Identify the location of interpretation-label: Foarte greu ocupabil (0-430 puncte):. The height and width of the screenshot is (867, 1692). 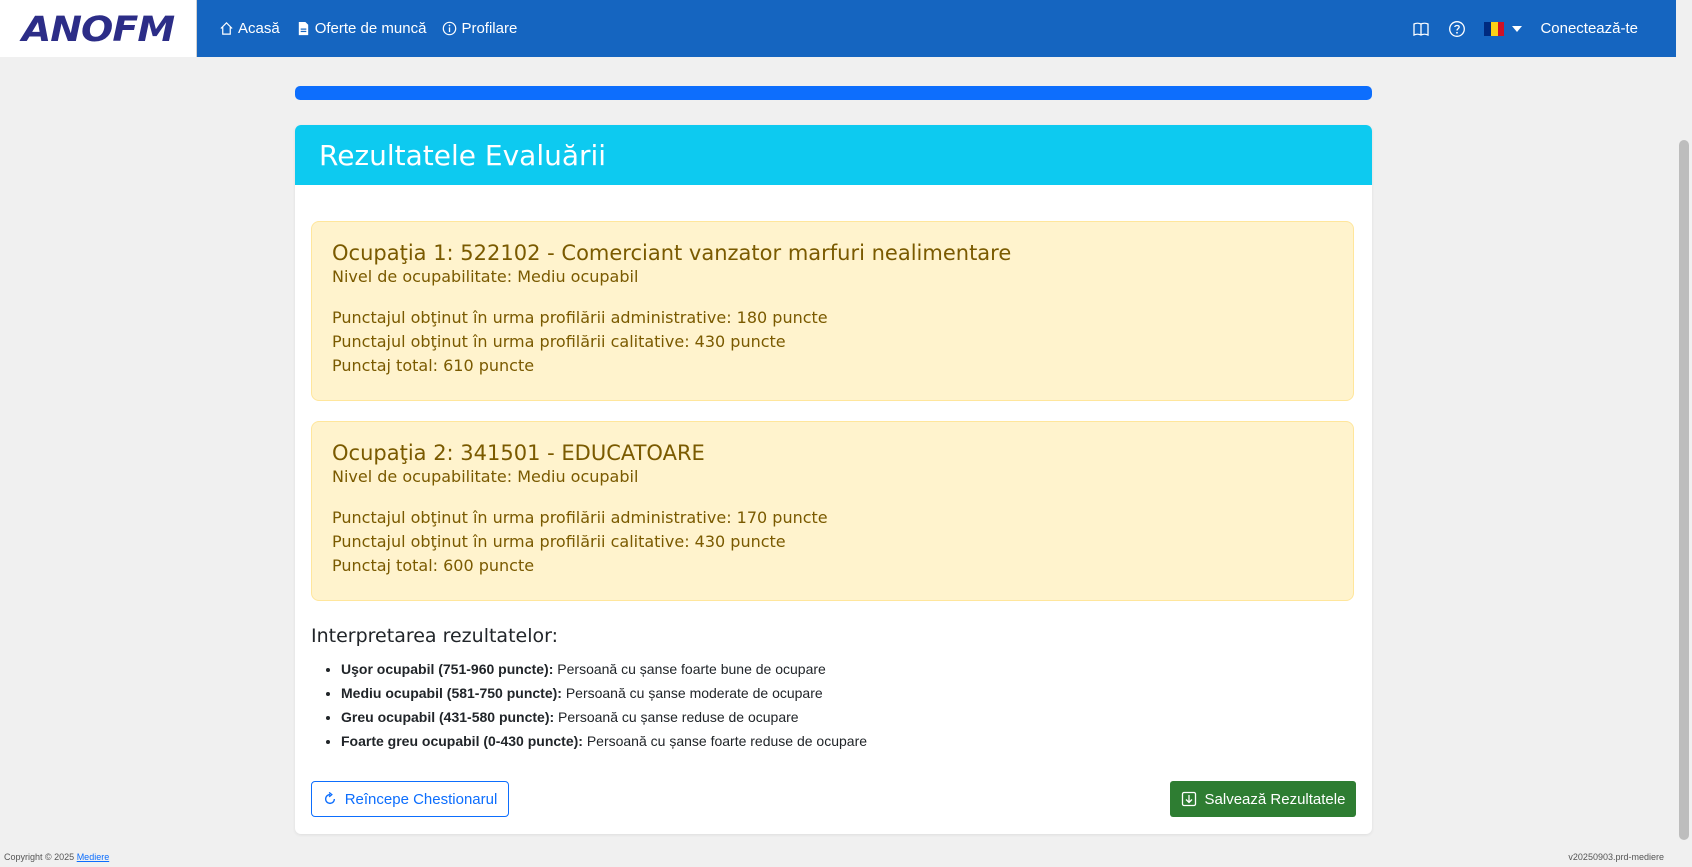
(462, 741).